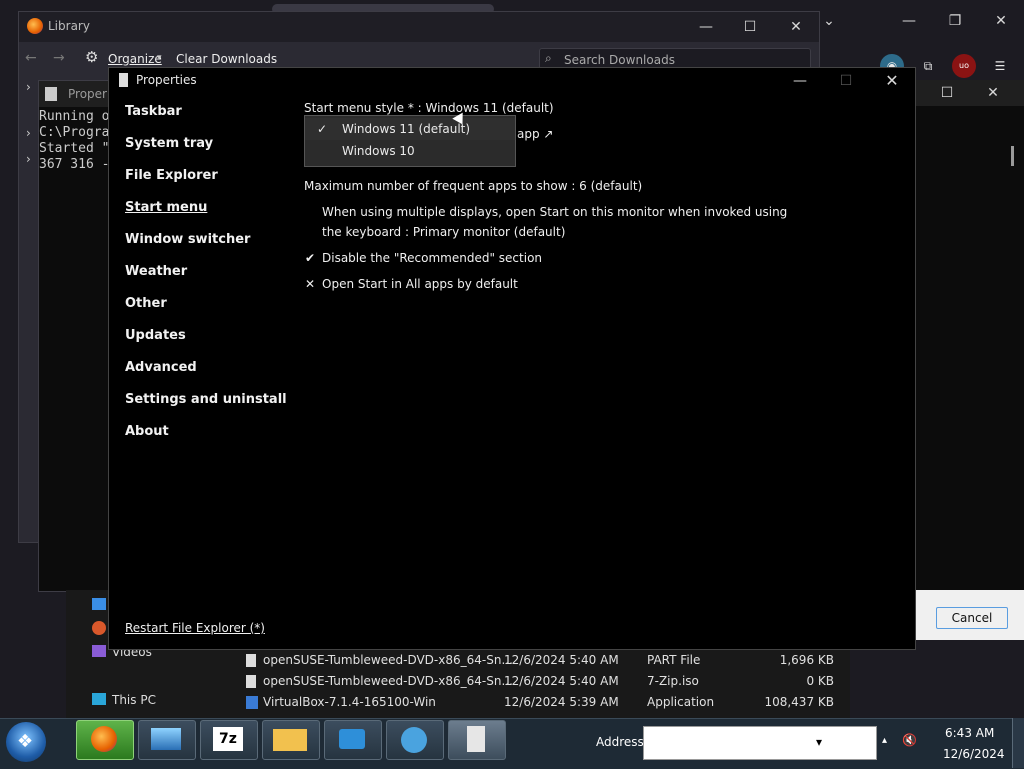 The height and width of the screenshot is (769, 1024). Describe the element at coordinates (681, 702) in the screenshot. I see `file-type: Application` at that location.